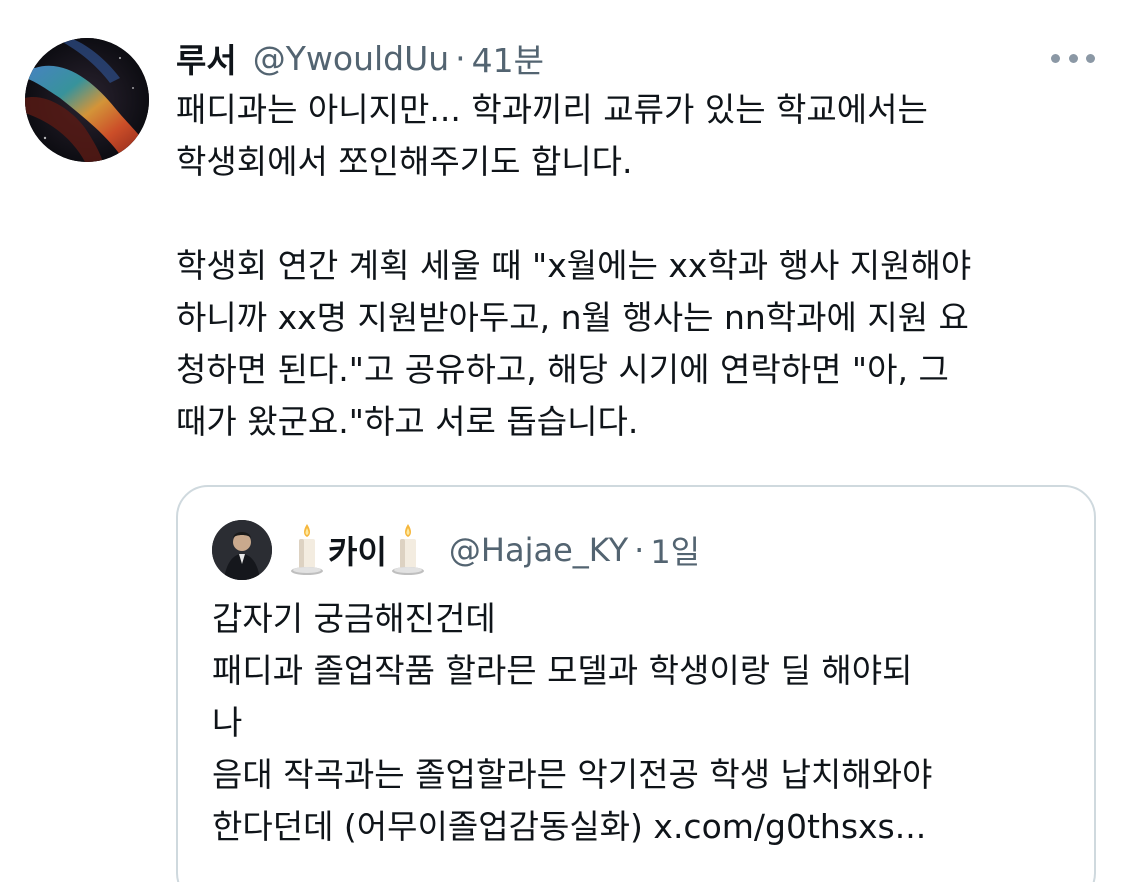 The width and height of the screenshot is (1125, 882). I want to click on tweet-timestamp: 41분, so click(508, 58).